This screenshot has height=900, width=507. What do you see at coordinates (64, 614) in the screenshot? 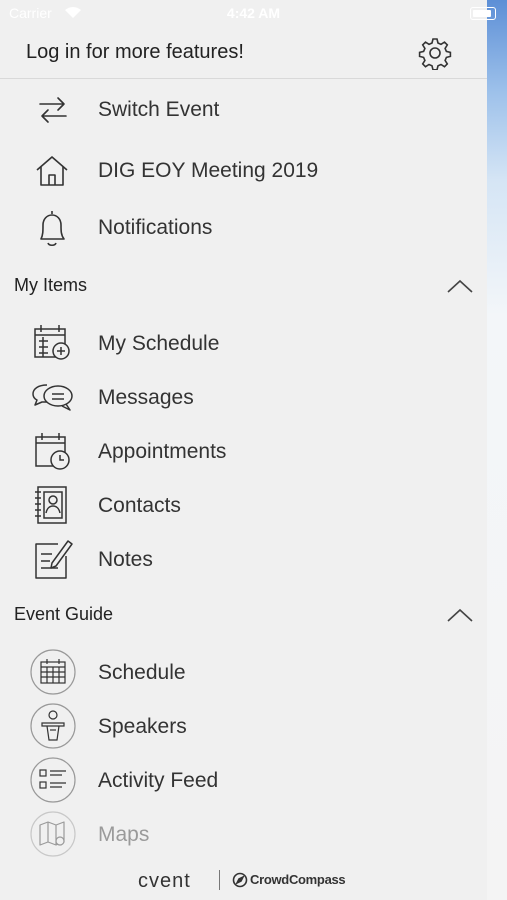
I see `section-title: Event Guide` at bounding box center [64, 614].